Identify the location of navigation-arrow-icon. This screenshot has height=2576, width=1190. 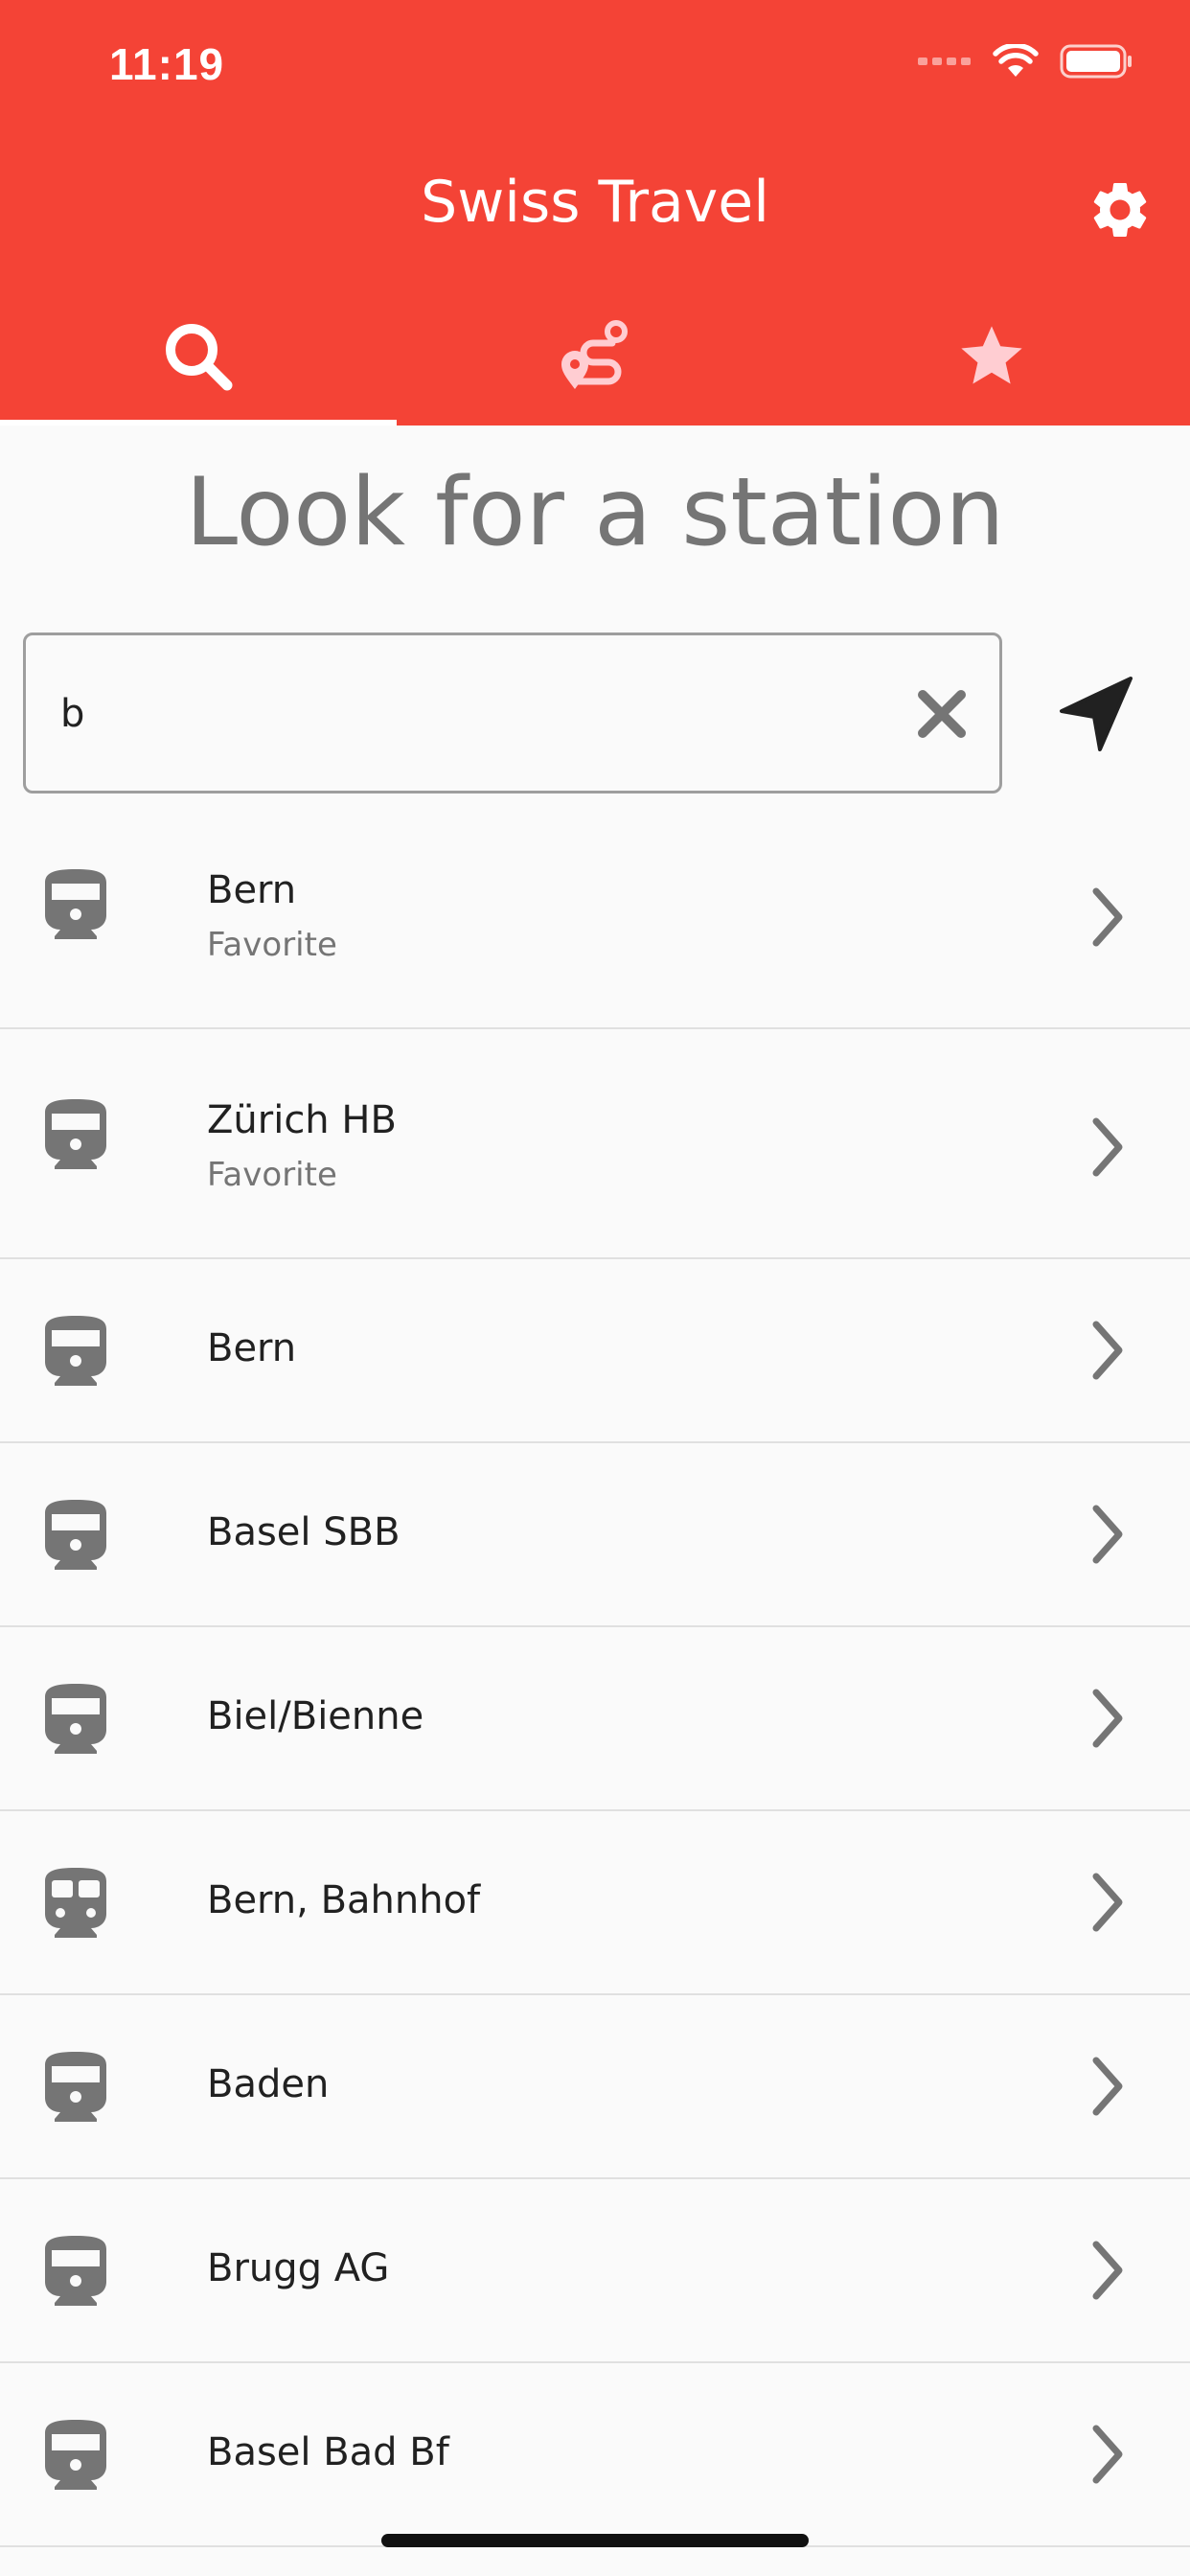
(1097, 714).